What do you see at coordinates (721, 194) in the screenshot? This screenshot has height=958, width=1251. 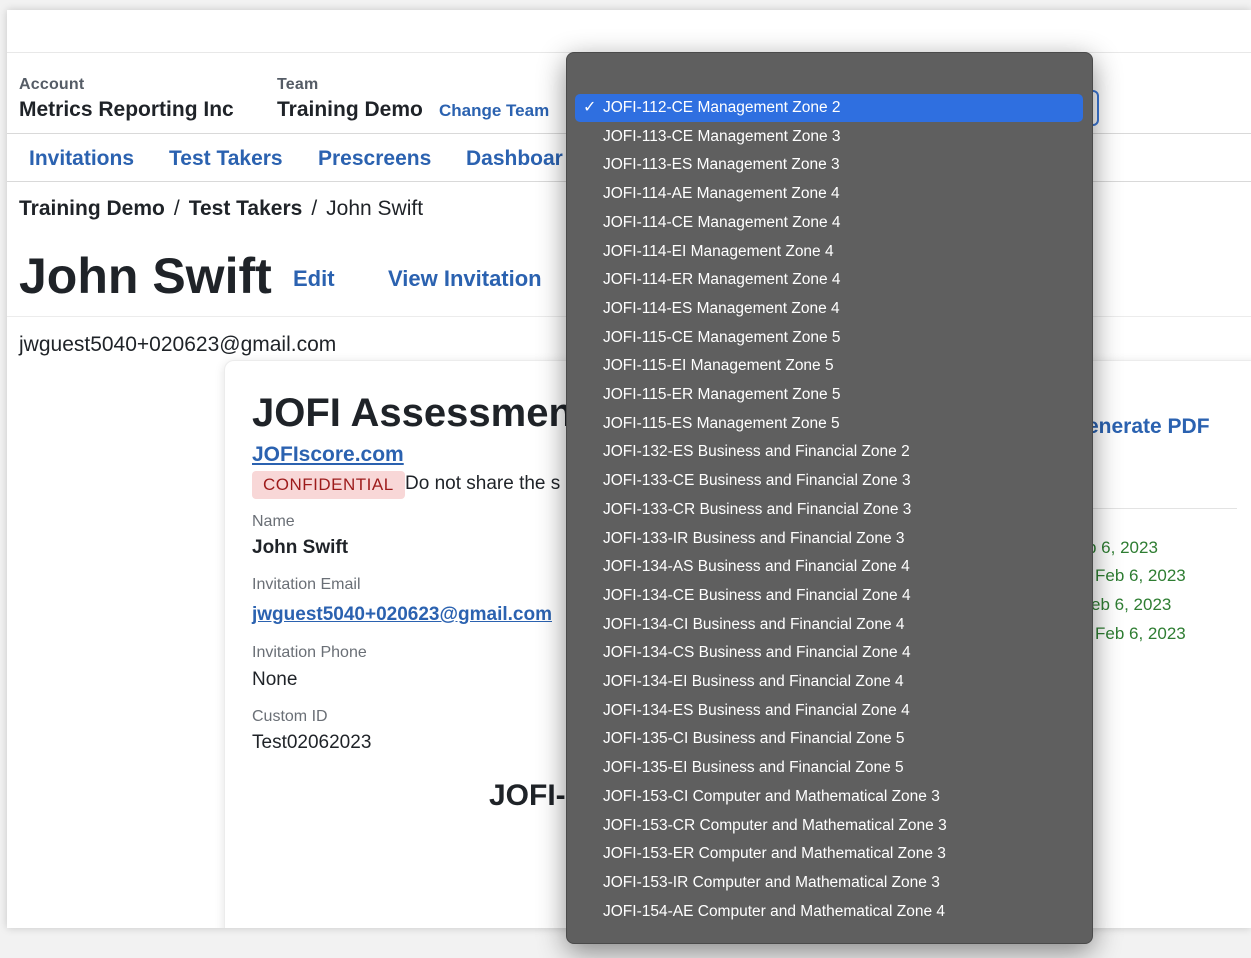 I see `dropdown-option-label: JOFI-114-AE Management Zone 4` at bounding box center [721, 194].